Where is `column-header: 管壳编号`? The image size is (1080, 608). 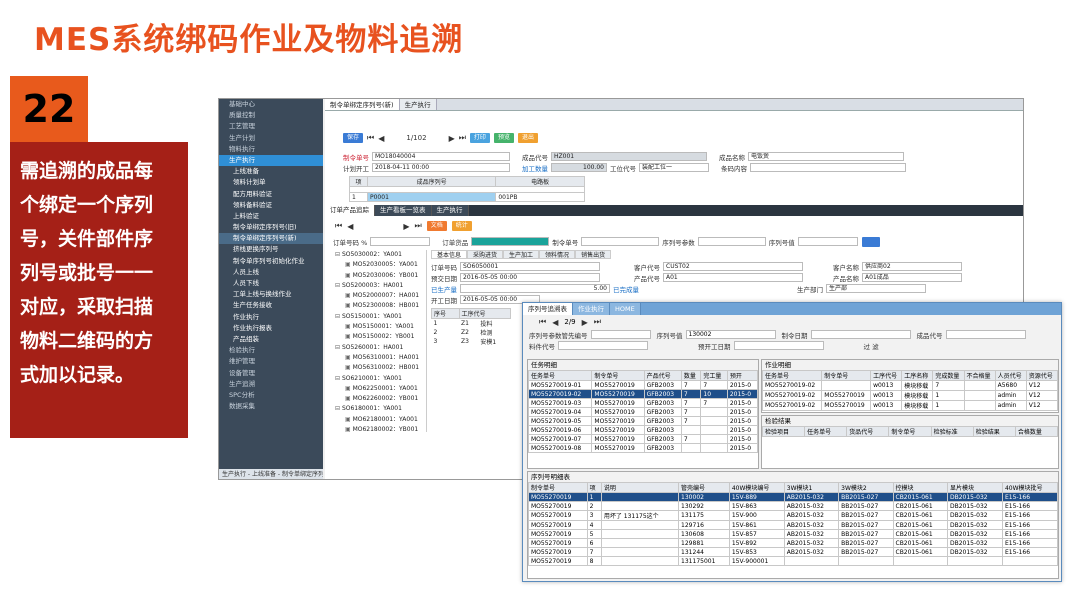
column-header: 管壳编号 is located at coordinates (704, 487).